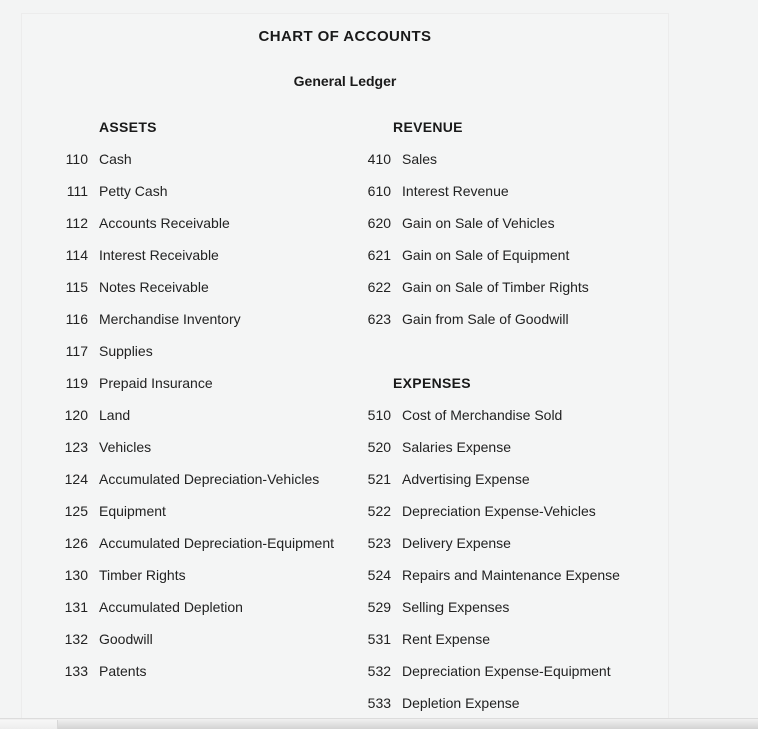 The width and height of the screenshot is (758, 729). I want to click on account-name: Gain on Sale of Equipment, so click(486, 255).